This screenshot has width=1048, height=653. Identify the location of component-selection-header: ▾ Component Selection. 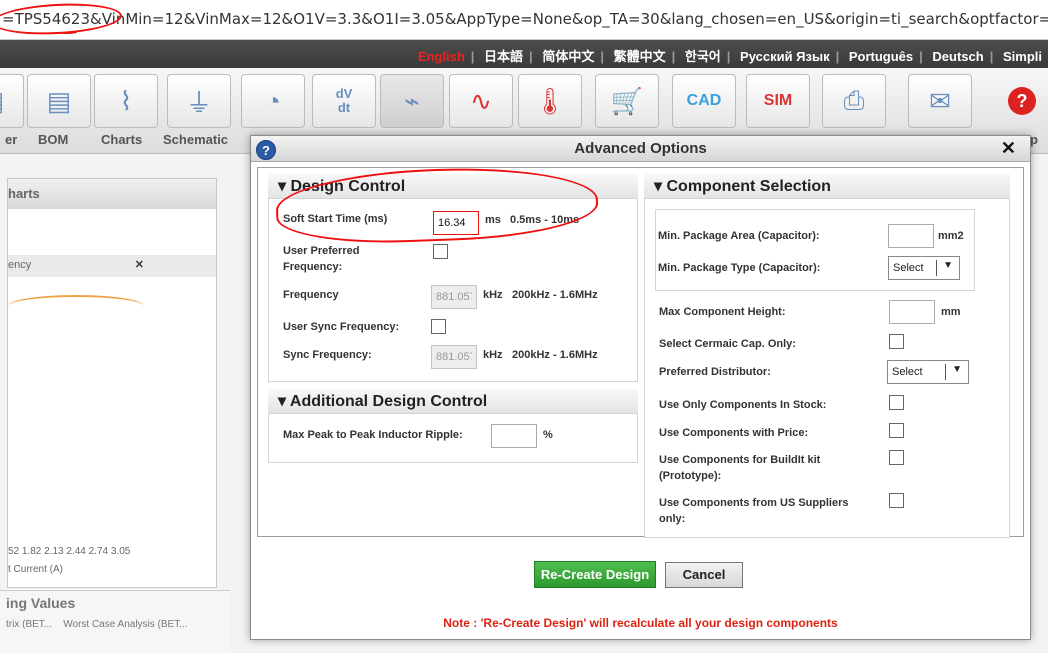
(827, 186).